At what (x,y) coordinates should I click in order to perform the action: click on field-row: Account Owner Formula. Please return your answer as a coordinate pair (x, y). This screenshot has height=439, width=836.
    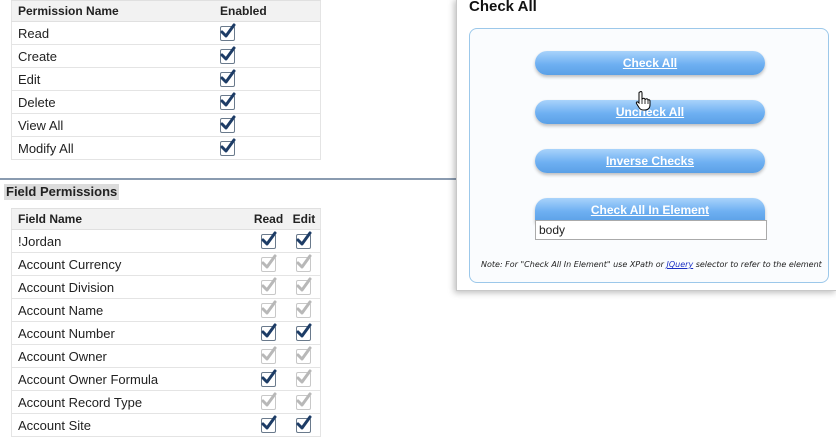
    Looking at the image, I should click on (166, 379).